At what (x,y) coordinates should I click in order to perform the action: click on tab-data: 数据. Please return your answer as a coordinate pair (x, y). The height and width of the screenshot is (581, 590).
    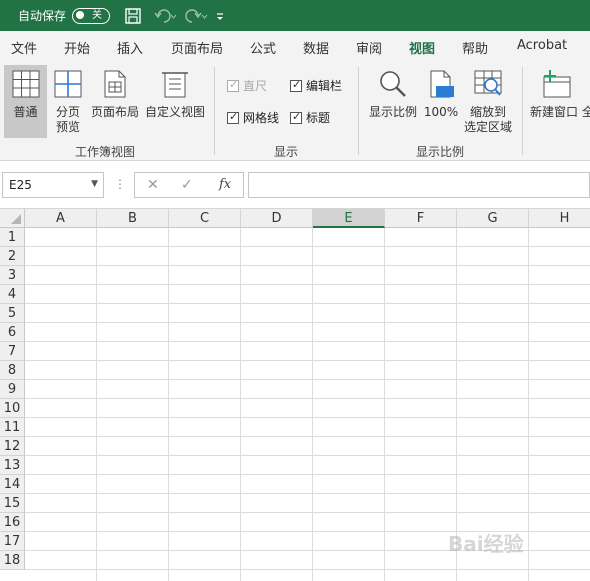
    Looking at the image, I should click on (316, 47).